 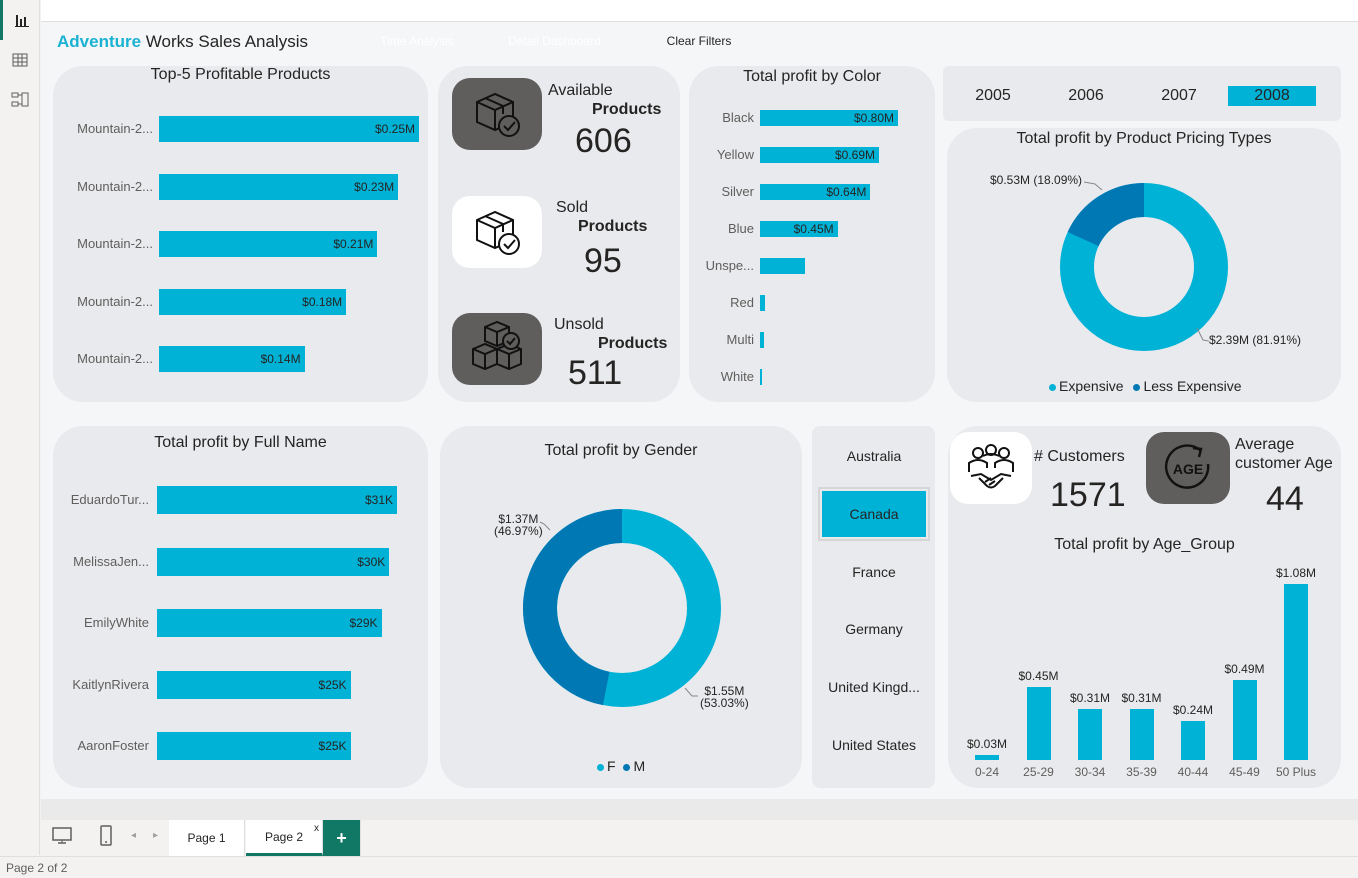 I want to click on profit-by-color-title: Total profit by Color, so click(x=812, y=76).